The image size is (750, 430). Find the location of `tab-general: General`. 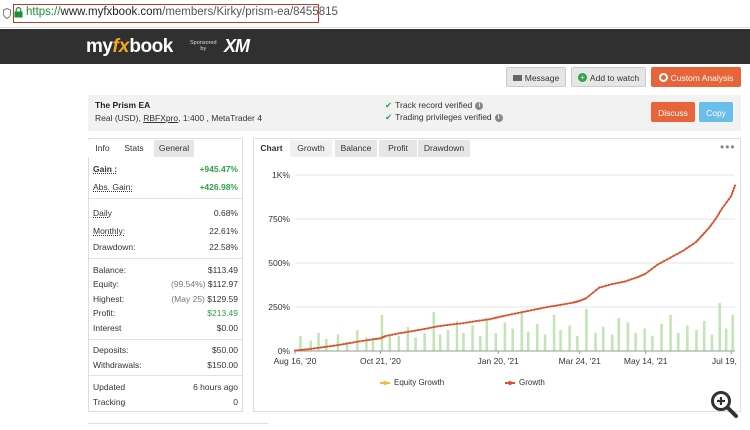

tab-general: General is located at coordinates (174, 148).